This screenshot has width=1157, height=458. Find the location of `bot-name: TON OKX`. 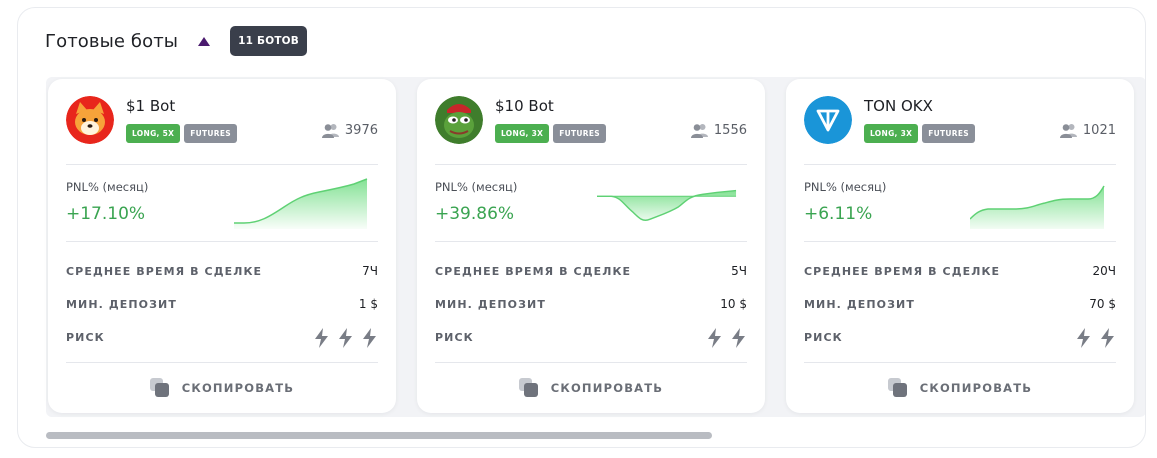

bot-name: TON OKX is located at coordinates (898, 106).